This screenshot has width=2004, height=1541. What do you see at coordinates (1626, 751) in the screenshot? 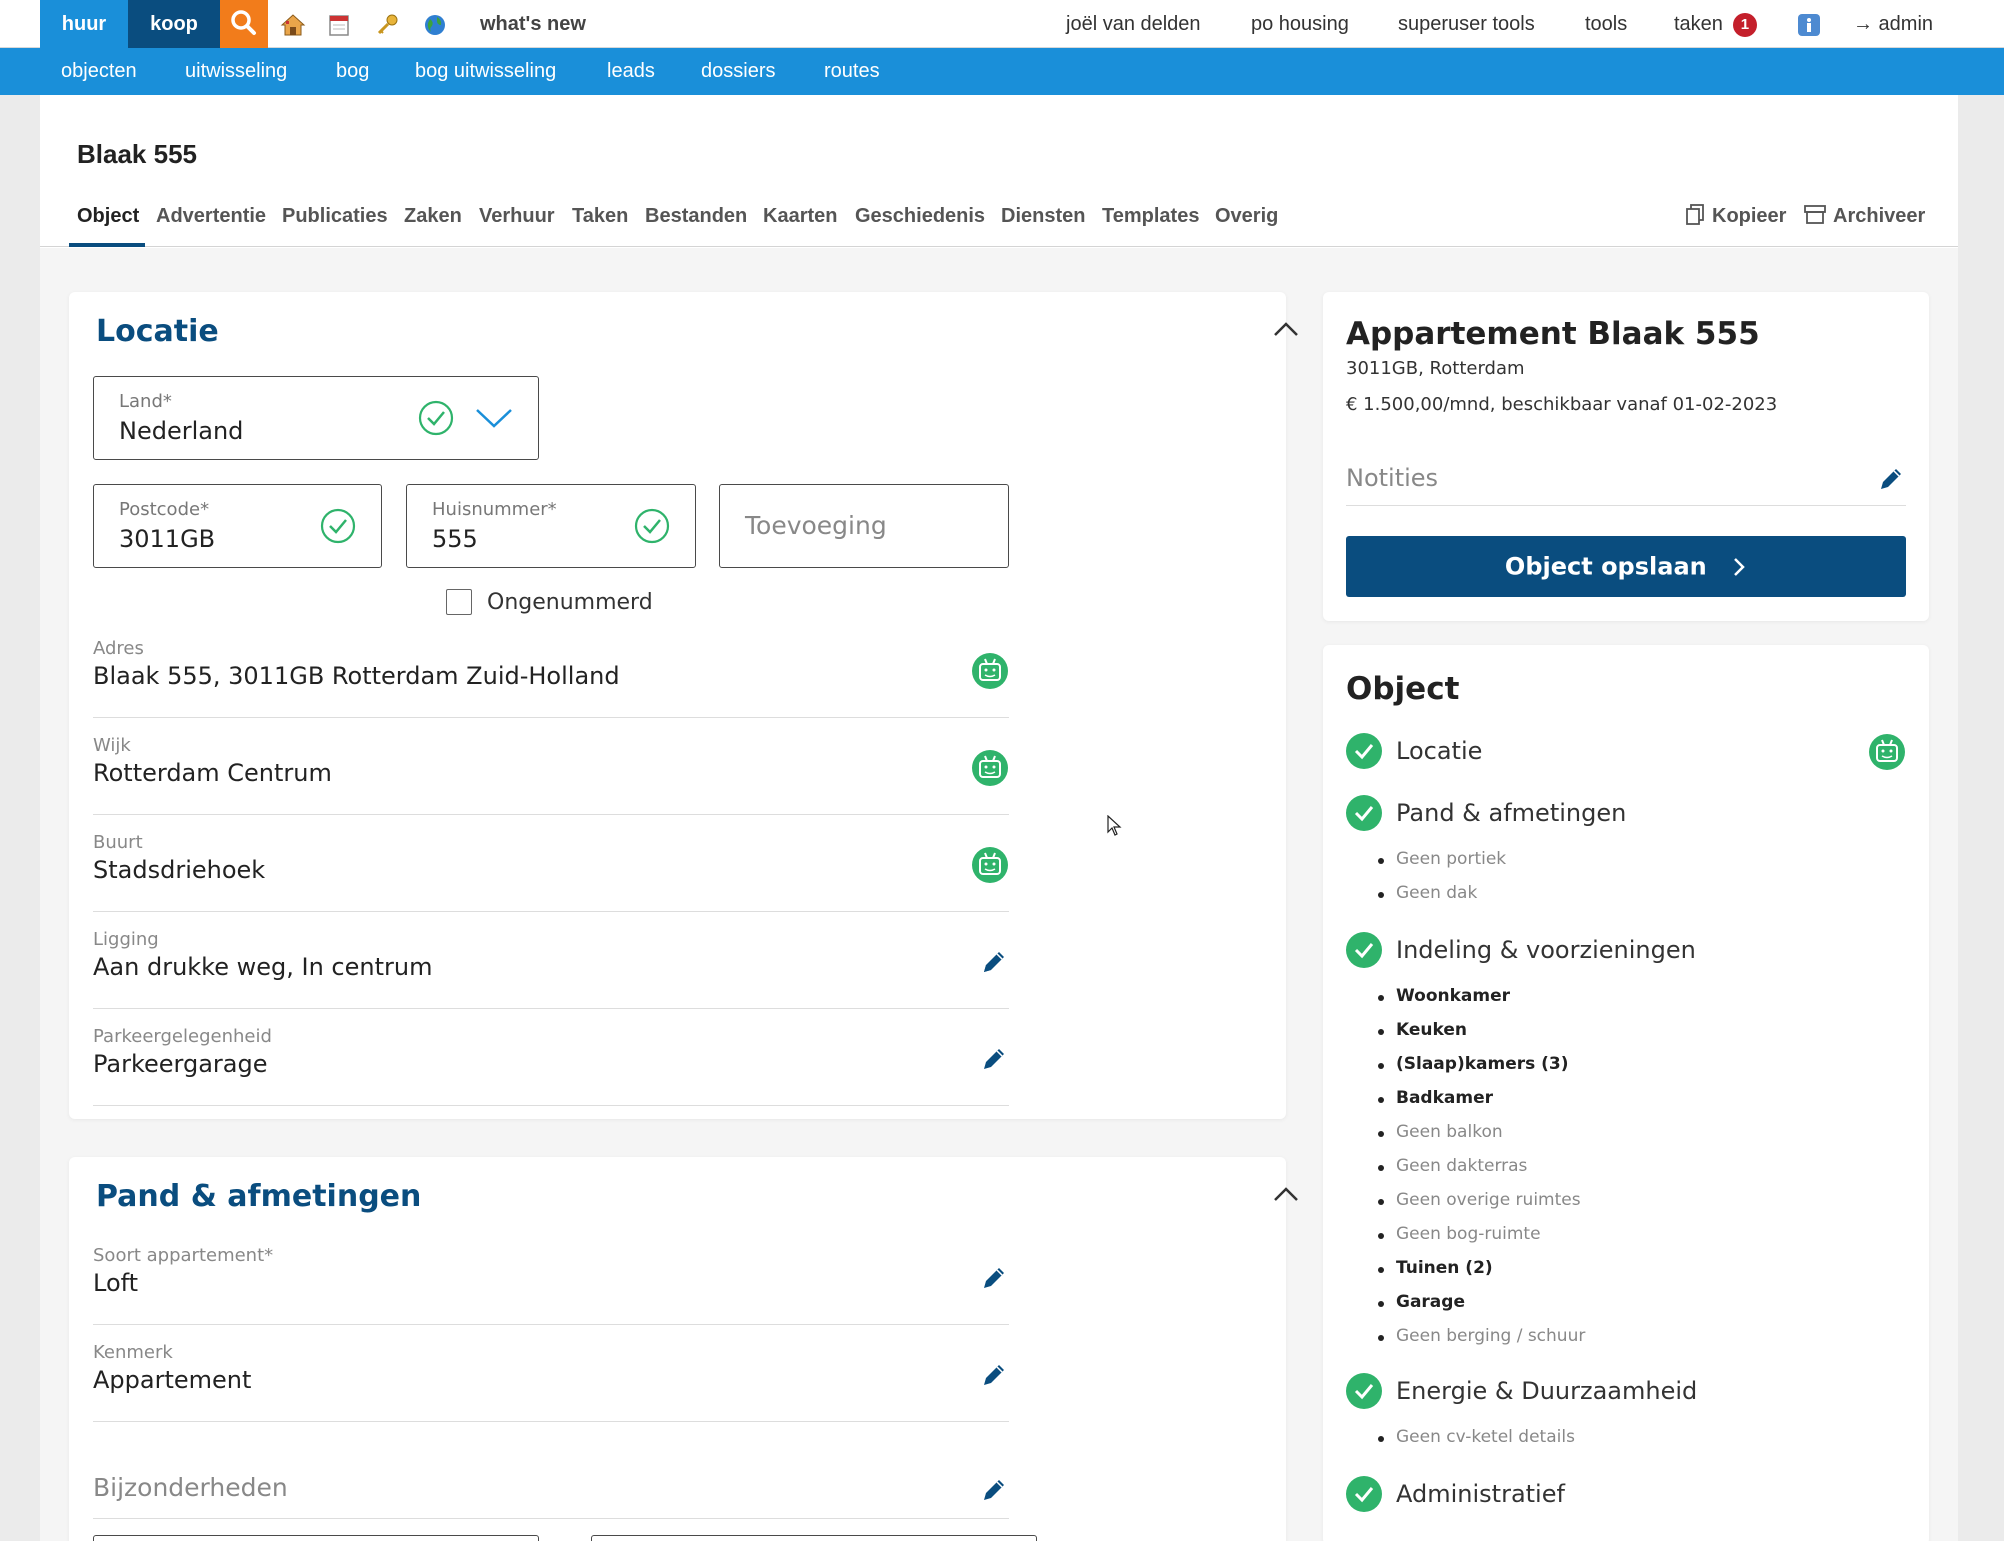
I see `section-locatie: Locatie` at bounding box center [1626, 751].